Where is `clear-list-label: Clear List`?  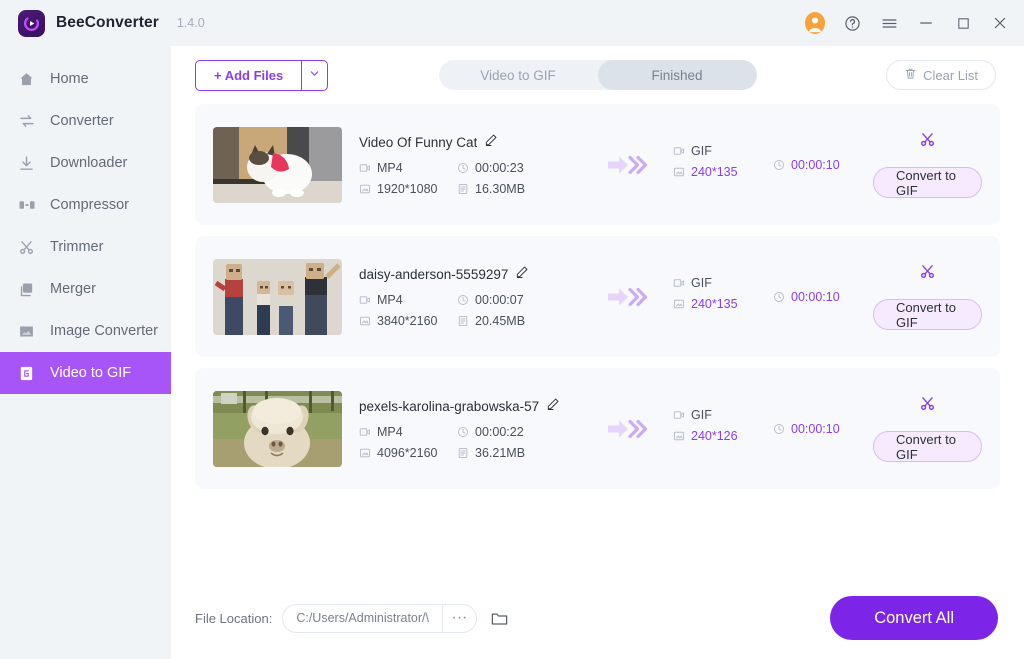
clear-list-label: Clear List is located at coordinates (950, 75).